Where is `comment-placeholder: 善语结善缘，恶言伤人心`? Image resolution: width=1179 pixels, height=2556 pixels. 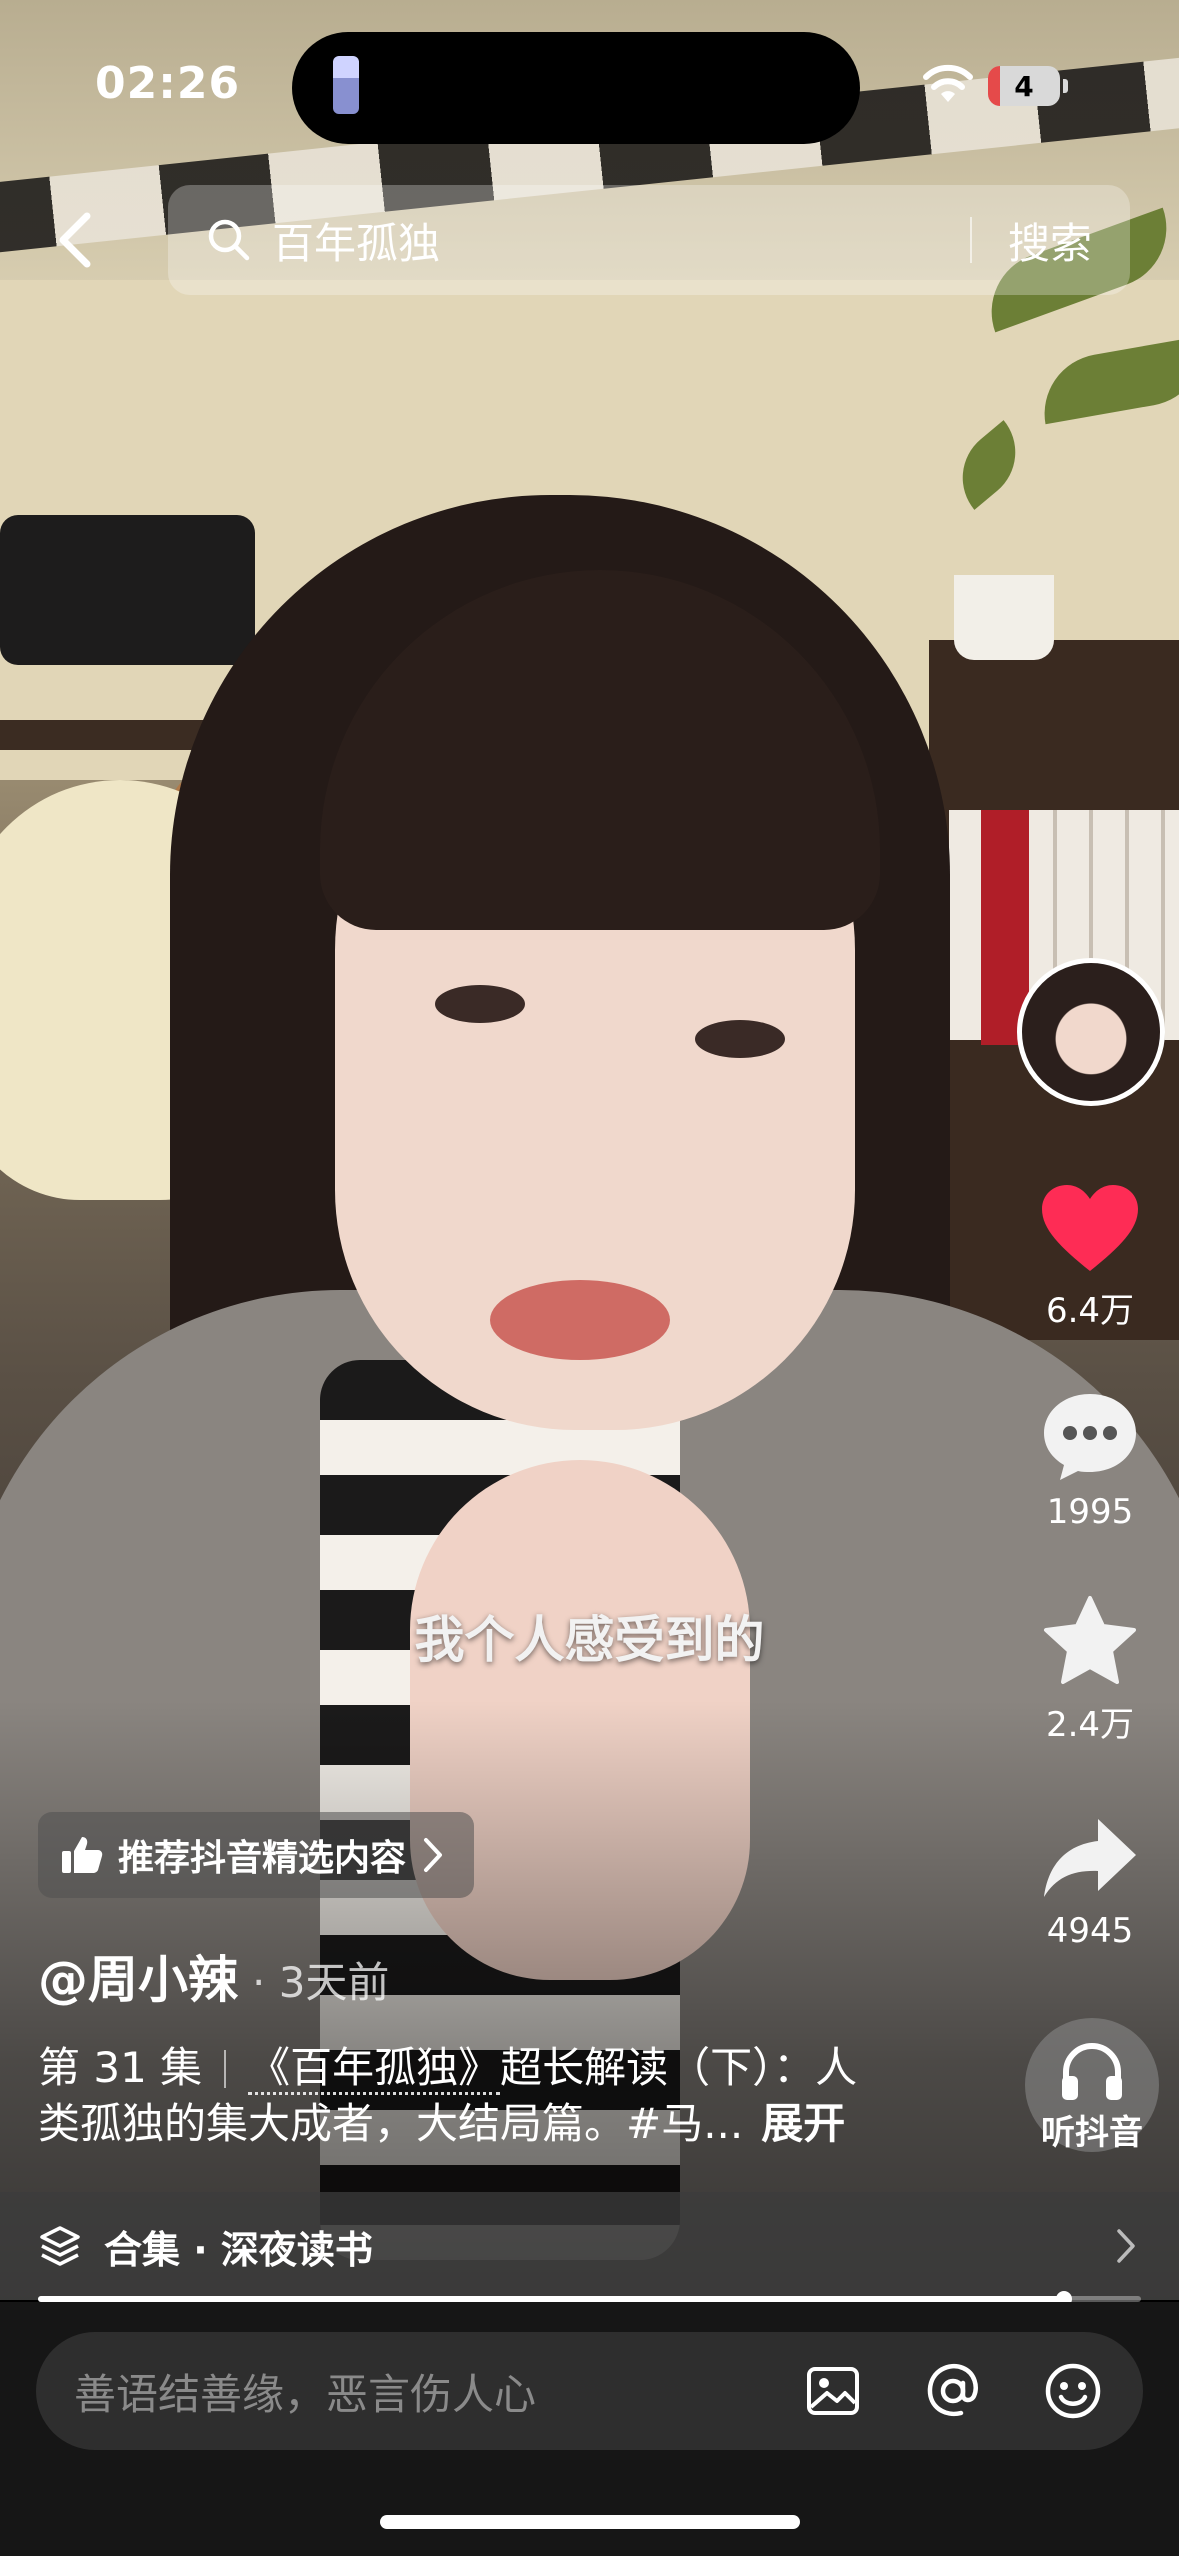
comment-placeholder: 善语结善缘，恶言伤人心 is located at coordinates (438, 2391).